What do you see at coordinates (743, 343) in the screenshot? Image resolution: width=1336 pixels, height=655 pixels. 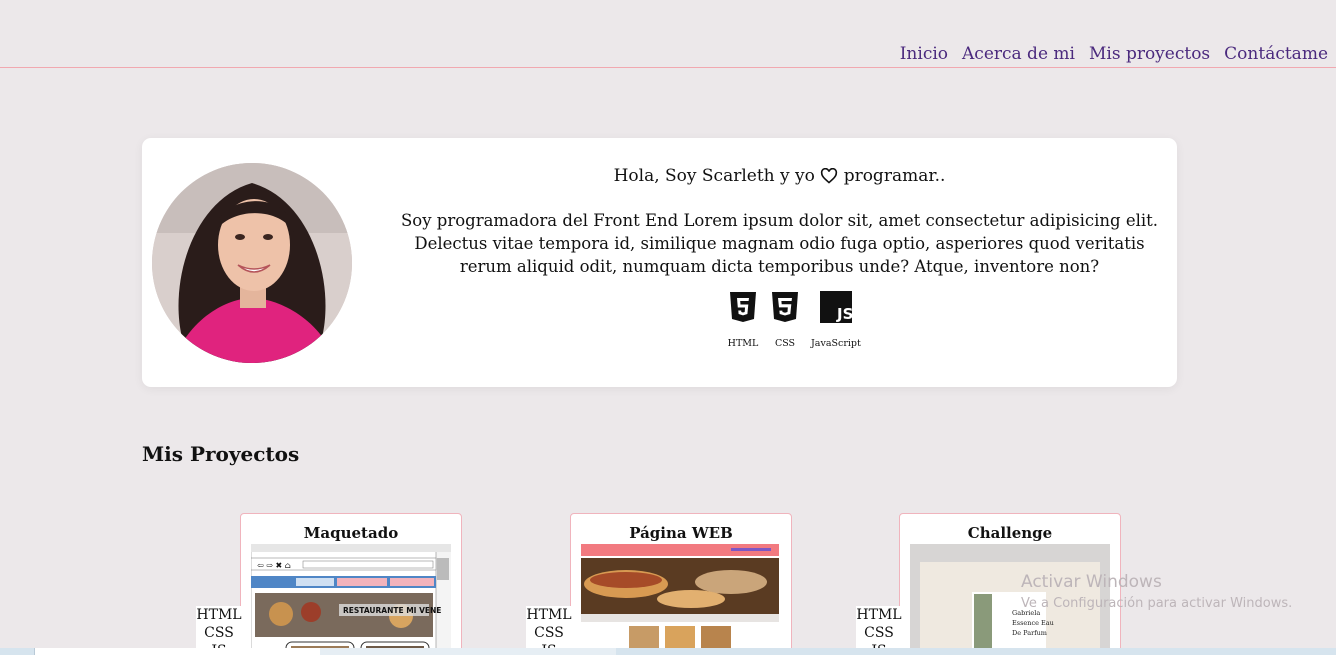 I see `tech-label-html: HTML` at bounding box center [743, 343].